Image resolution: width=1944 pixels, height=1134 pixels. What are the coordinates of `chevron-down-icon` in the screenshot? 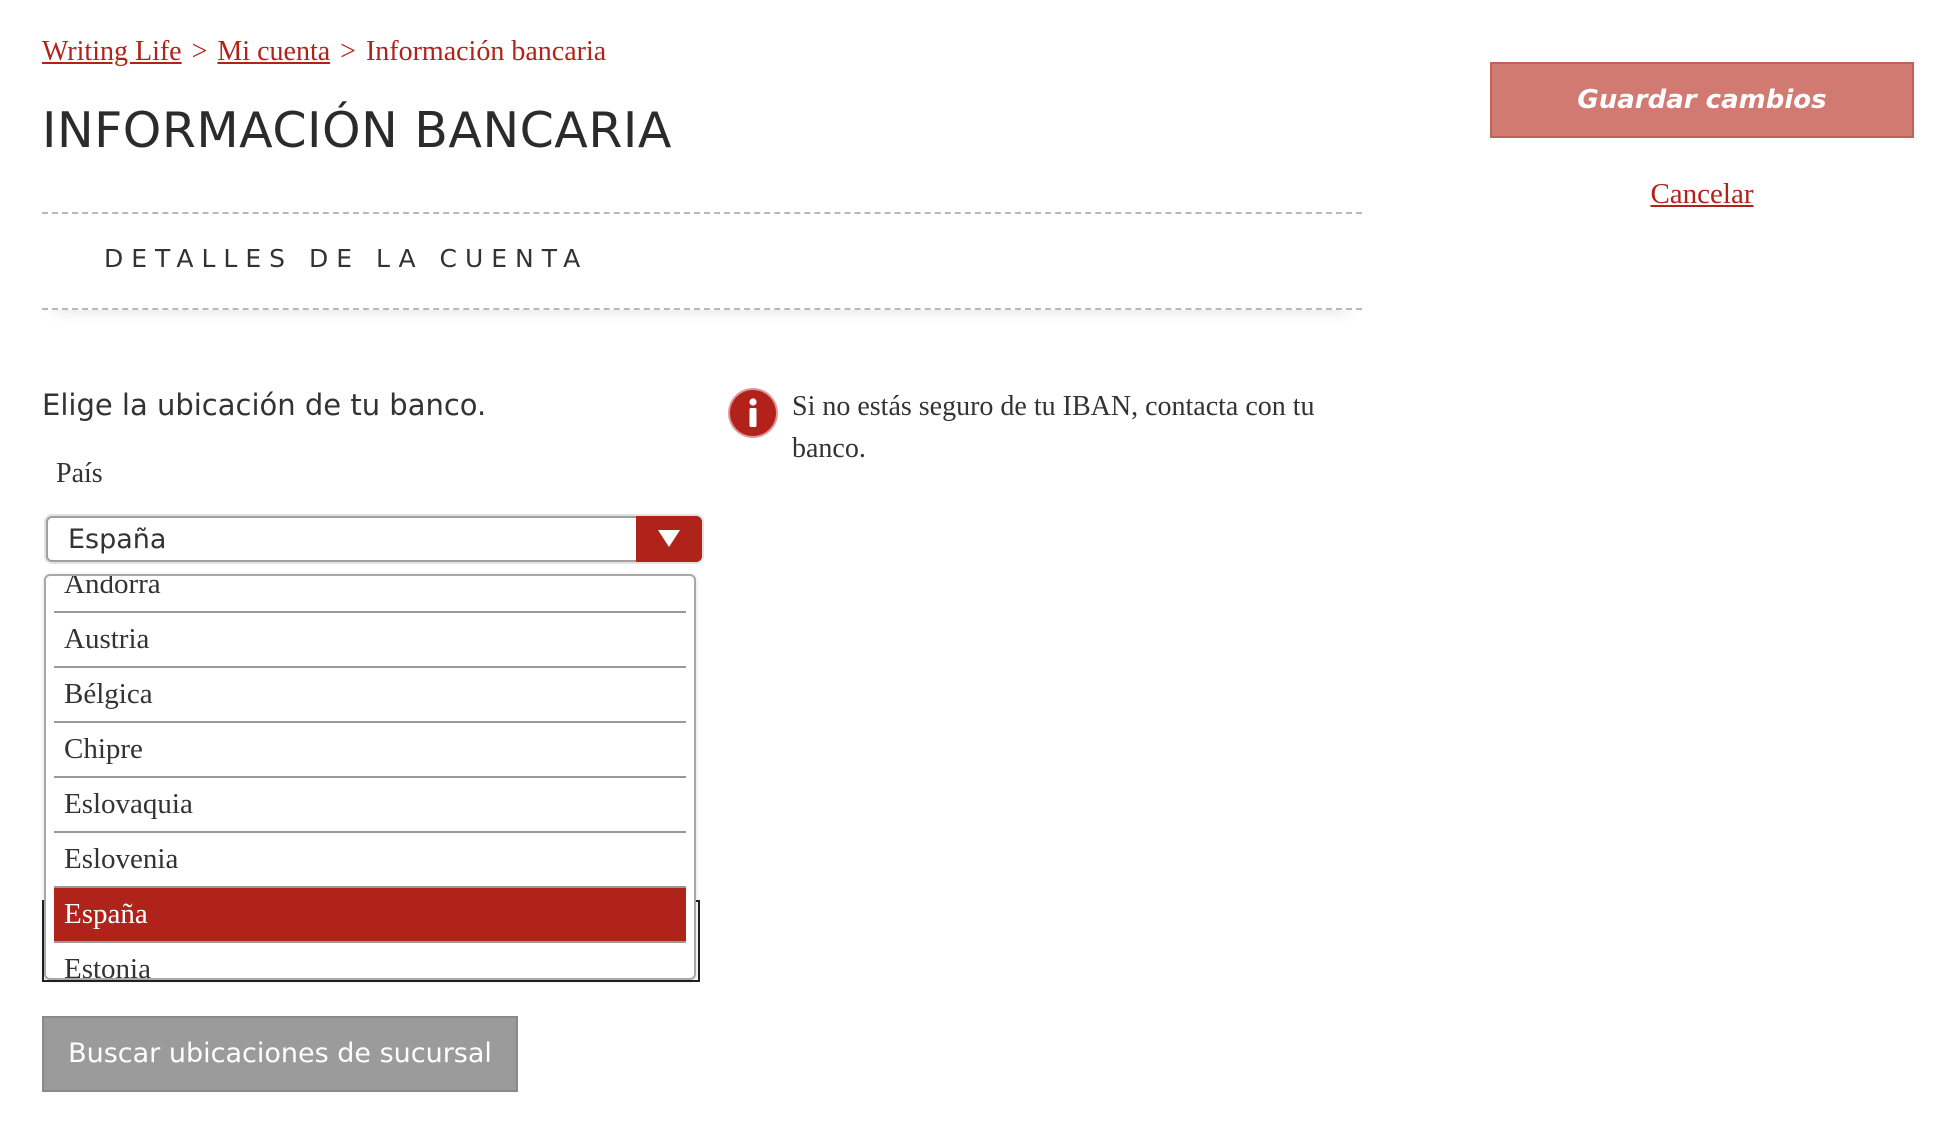 It's located at (669, 538).